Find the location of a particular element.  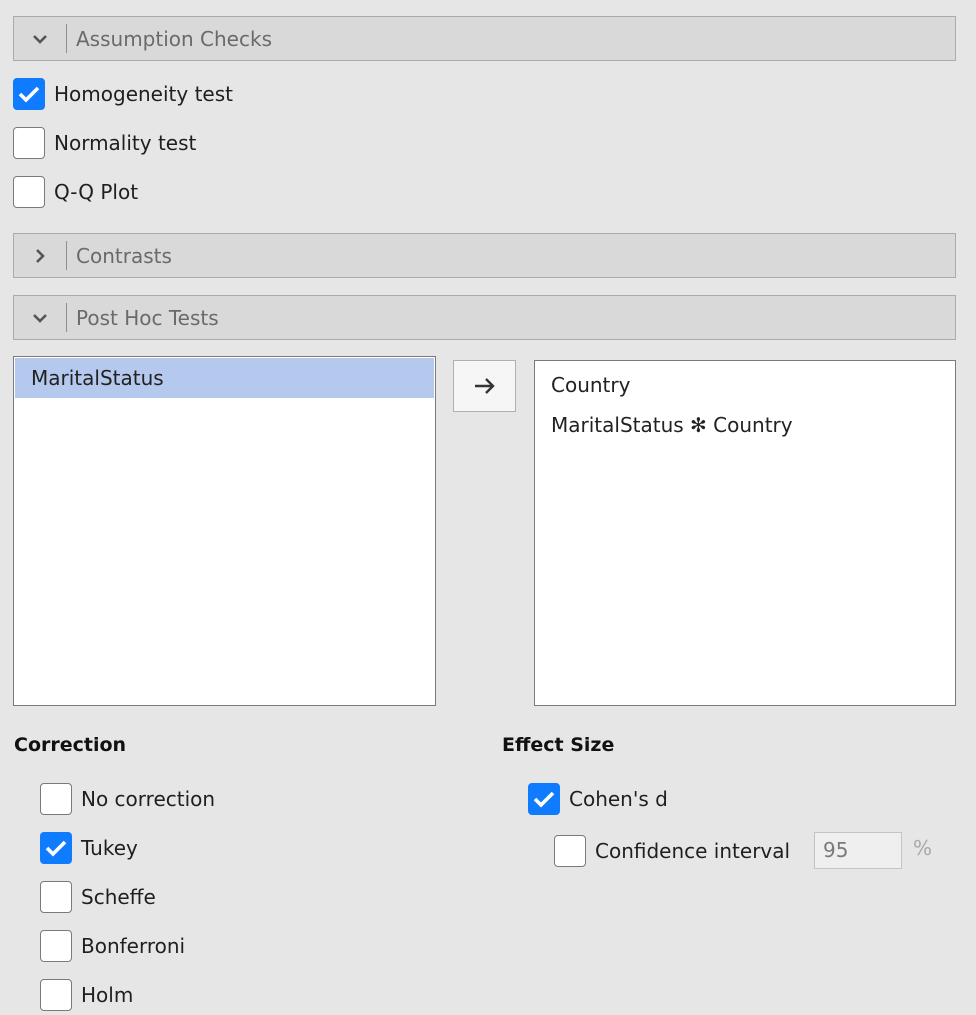

section-title: Assumption Checks is located at coordinates (174, 38).